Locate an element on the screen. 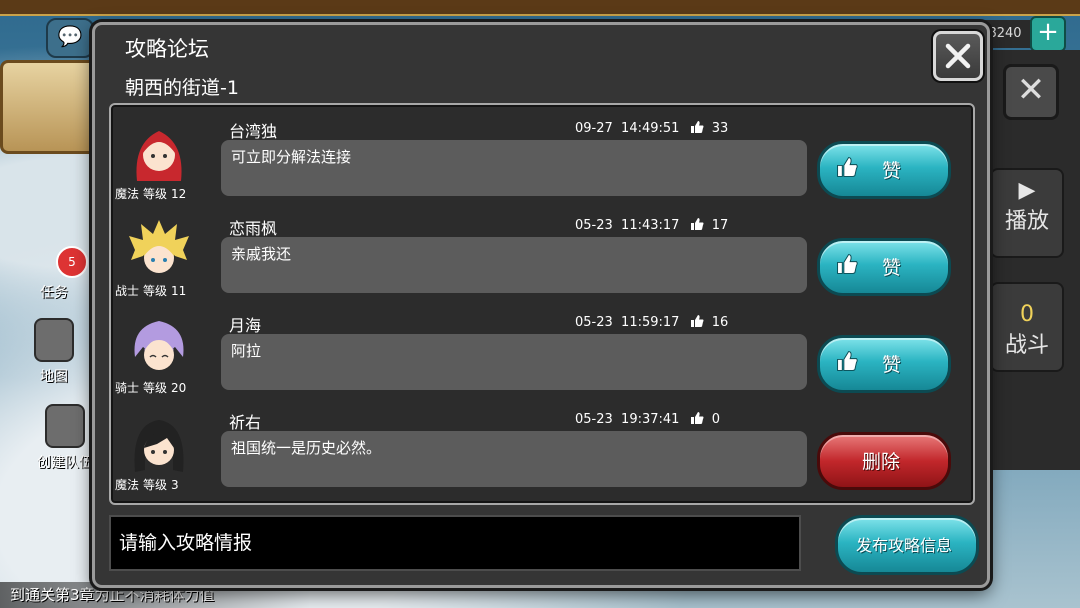 The width and height of the screenshot is (1080, 608). like-count: 33 is located at coordinates (720, 128).